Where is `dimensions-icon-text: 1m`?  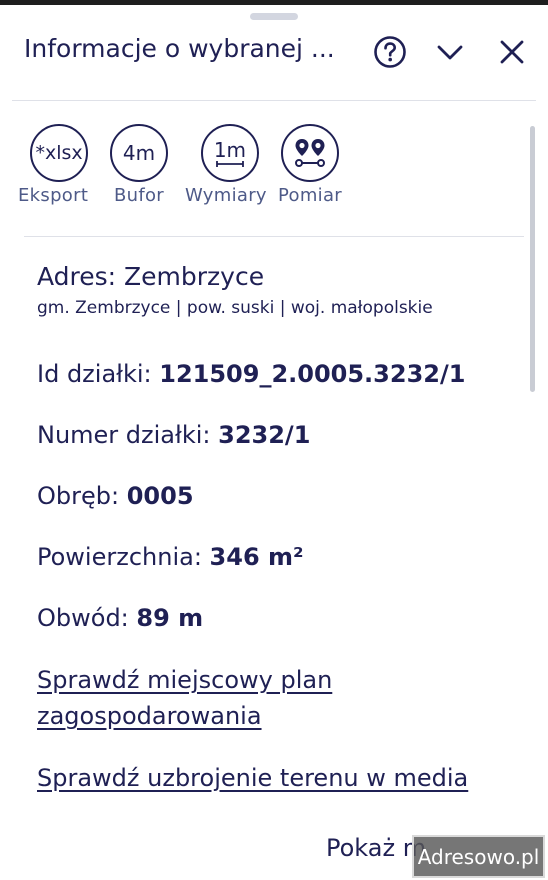
dimensions-icon-text: 1m is located at coordinates (230, 150).